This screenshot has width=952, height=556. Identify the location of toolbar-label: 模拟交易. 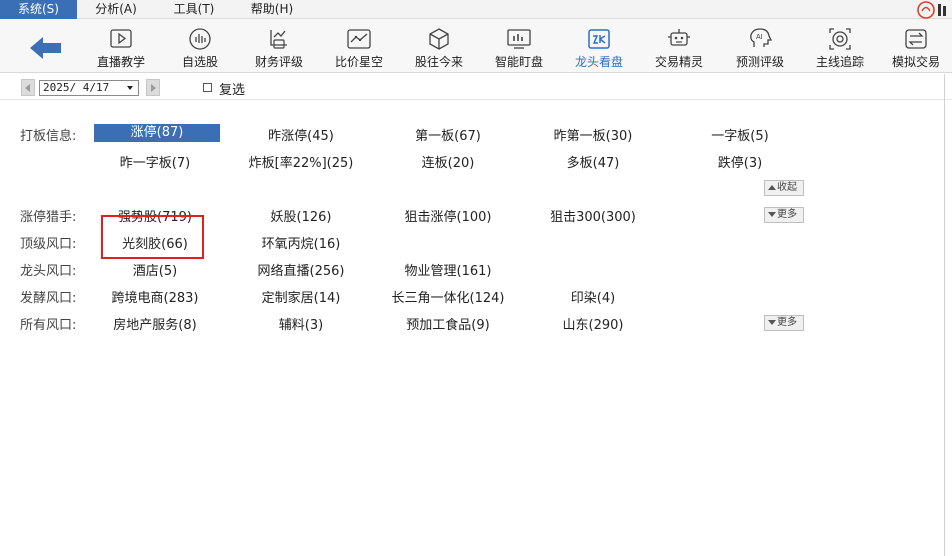
(915, 62).